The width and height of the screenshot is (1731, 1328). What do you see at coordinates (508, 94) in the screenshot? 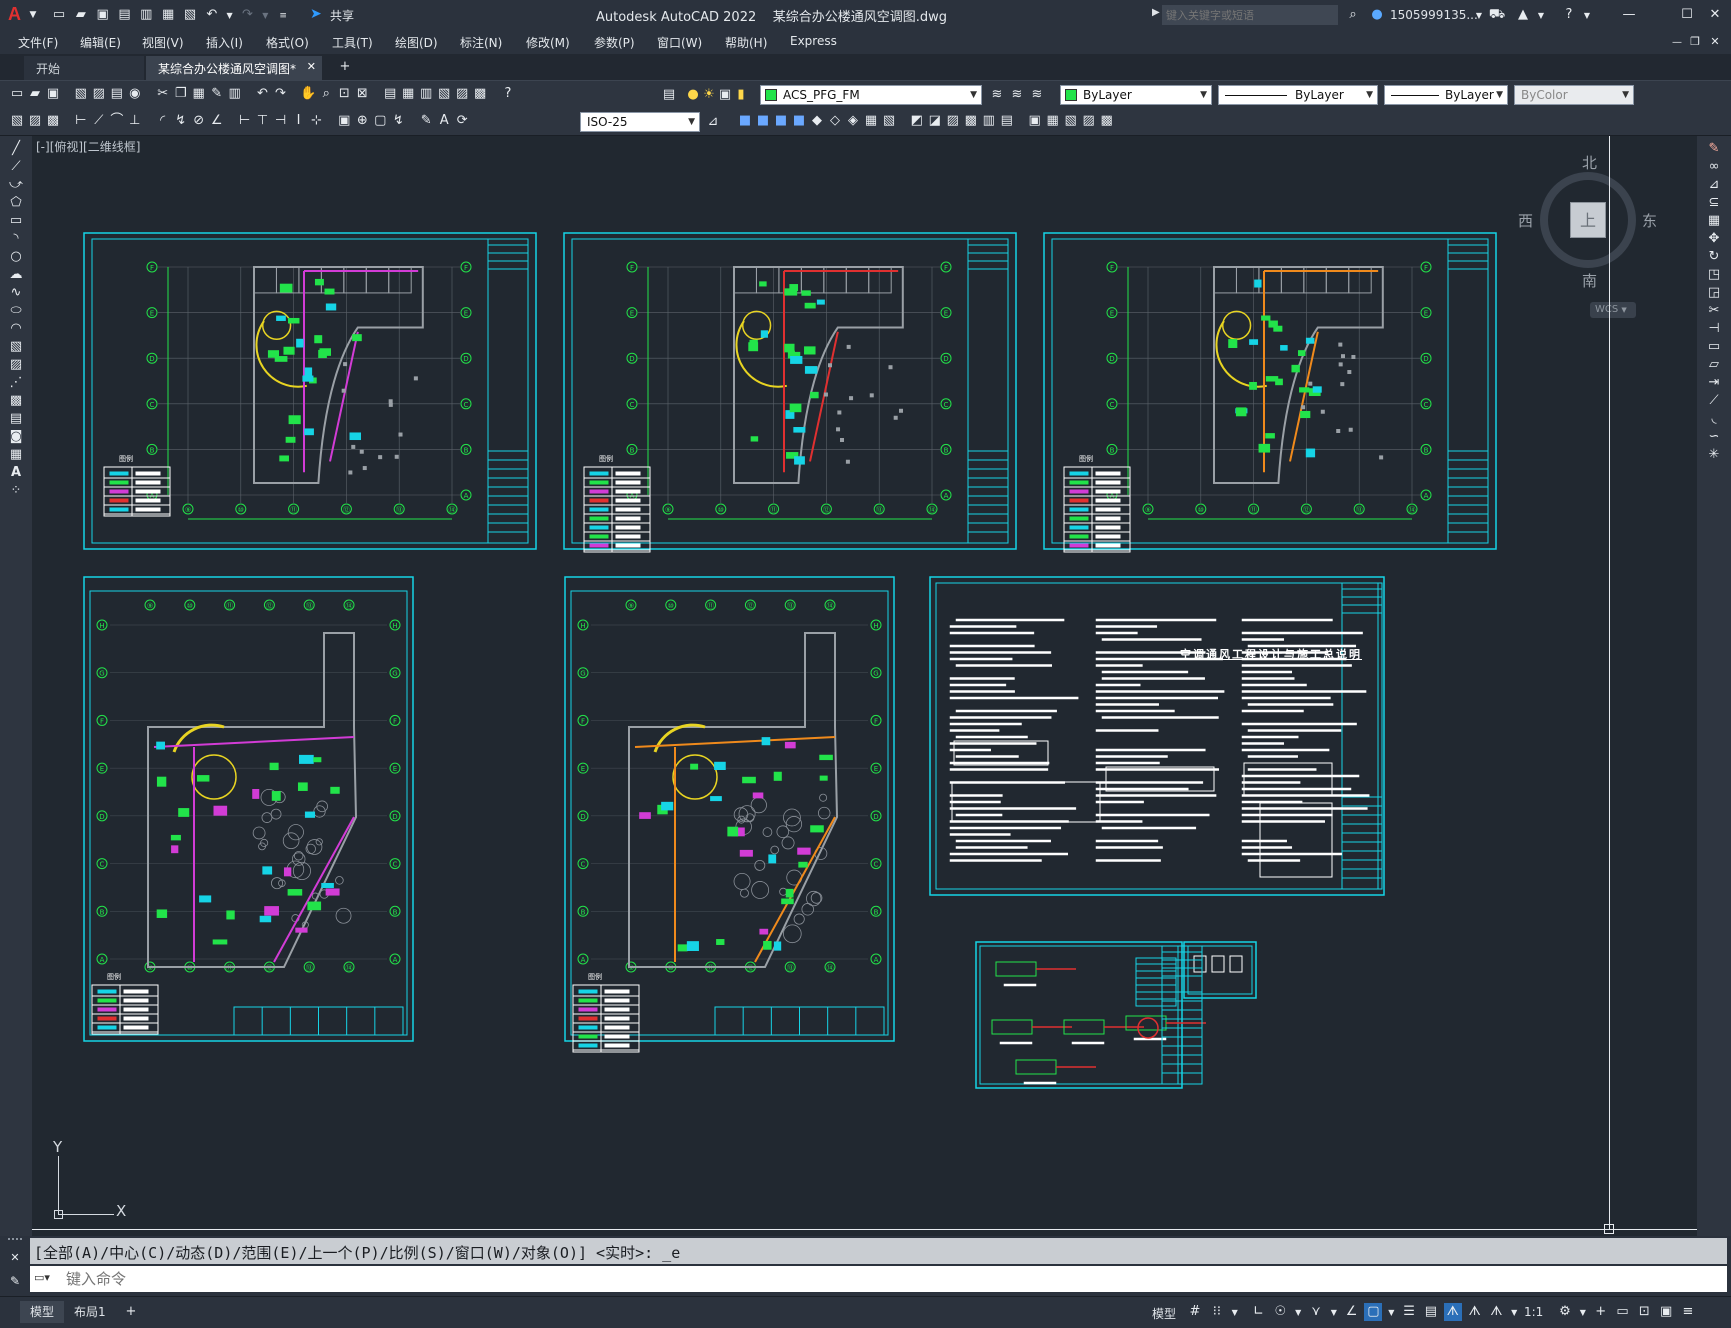
I see `help-toolbar-icon: ?` at bounding box center [508, 94].